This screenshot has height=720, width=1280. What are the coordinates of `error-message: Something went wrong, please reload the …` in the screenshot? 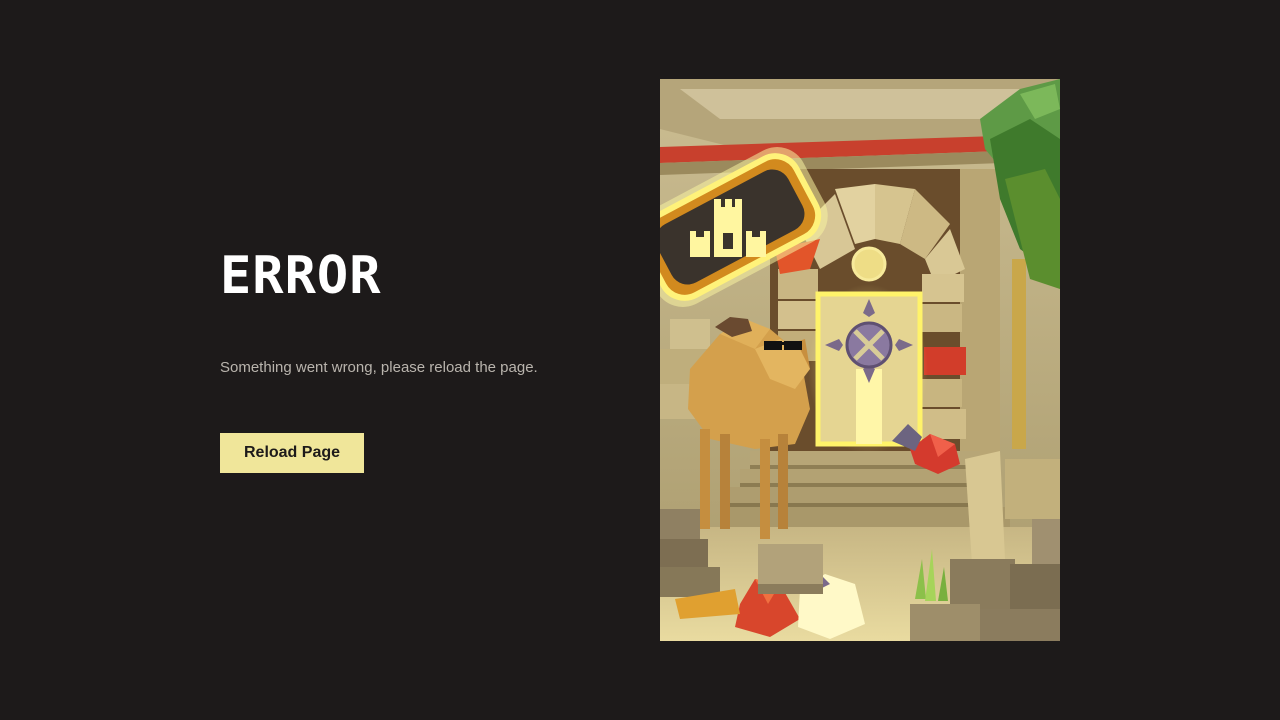 It's located at (379, 367).